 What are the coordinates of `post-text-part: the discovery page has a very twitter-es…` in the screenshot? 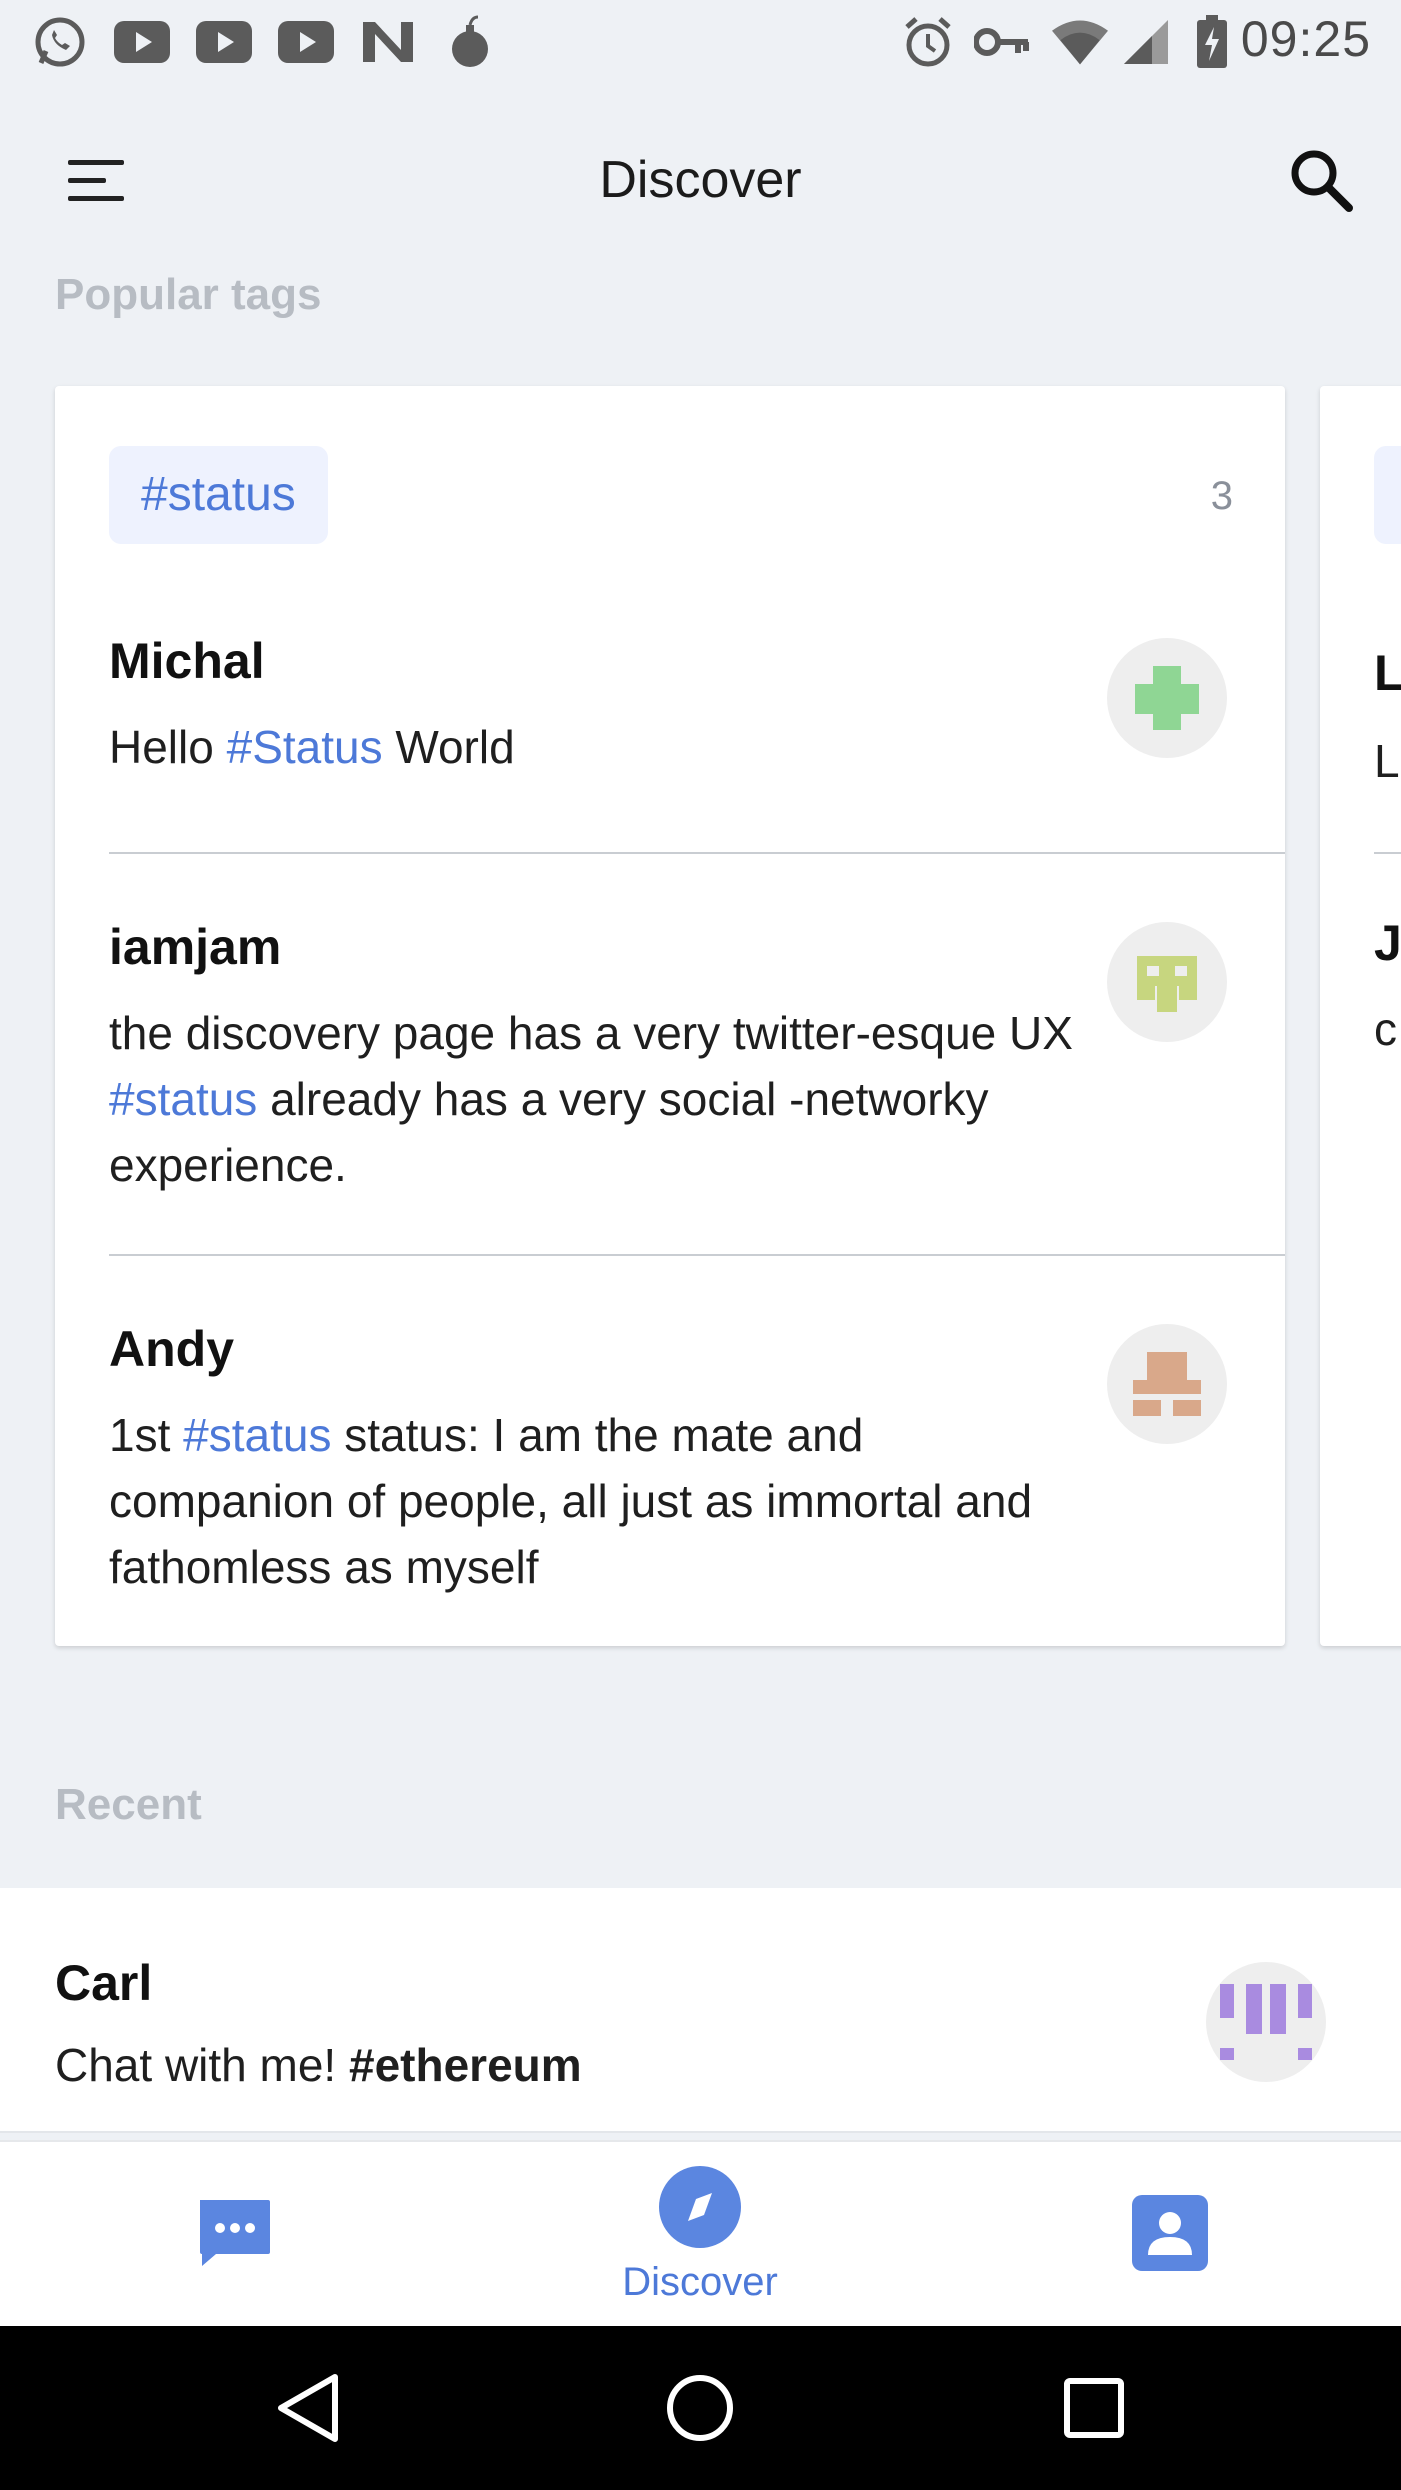 It's located at (591, 1033).